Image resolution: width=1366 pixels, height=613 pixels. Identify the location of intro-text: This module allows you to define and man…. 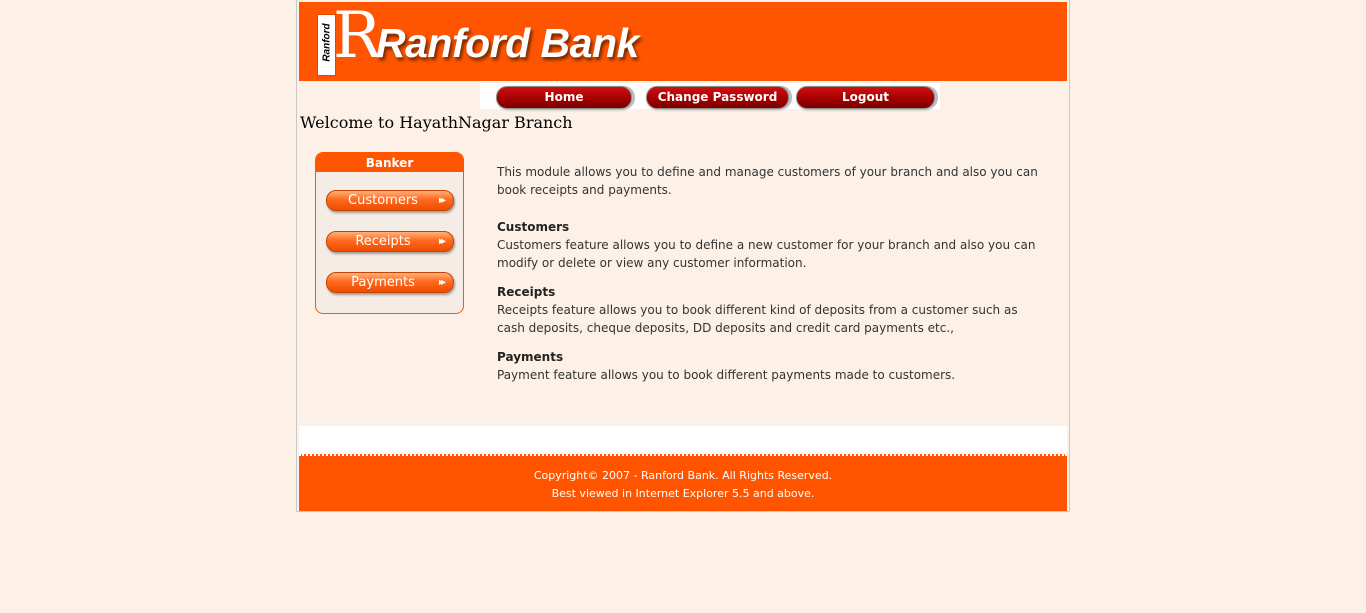
(767, 181).